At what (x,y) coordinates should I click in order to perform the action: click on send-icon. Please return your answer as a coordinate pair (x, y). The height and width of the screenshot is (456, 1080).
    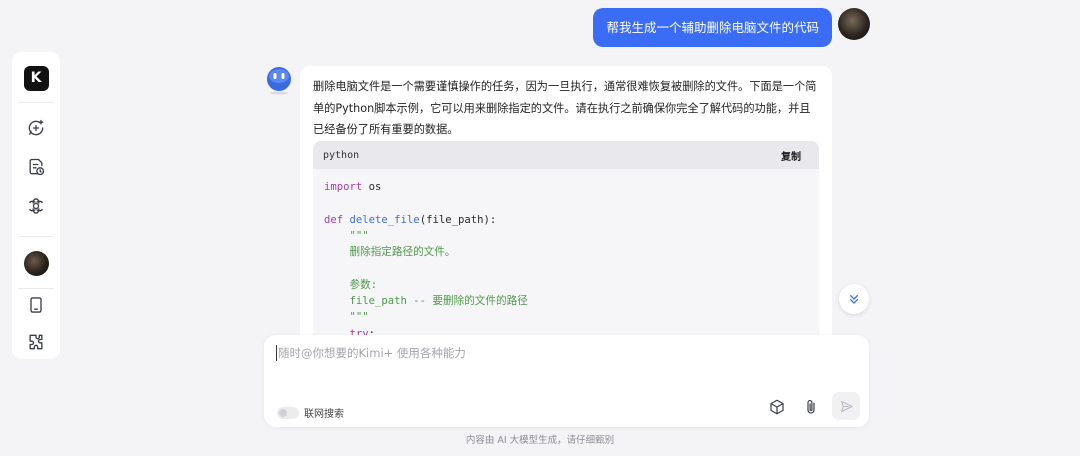
    Looking at the image, I should click on (846, 406).